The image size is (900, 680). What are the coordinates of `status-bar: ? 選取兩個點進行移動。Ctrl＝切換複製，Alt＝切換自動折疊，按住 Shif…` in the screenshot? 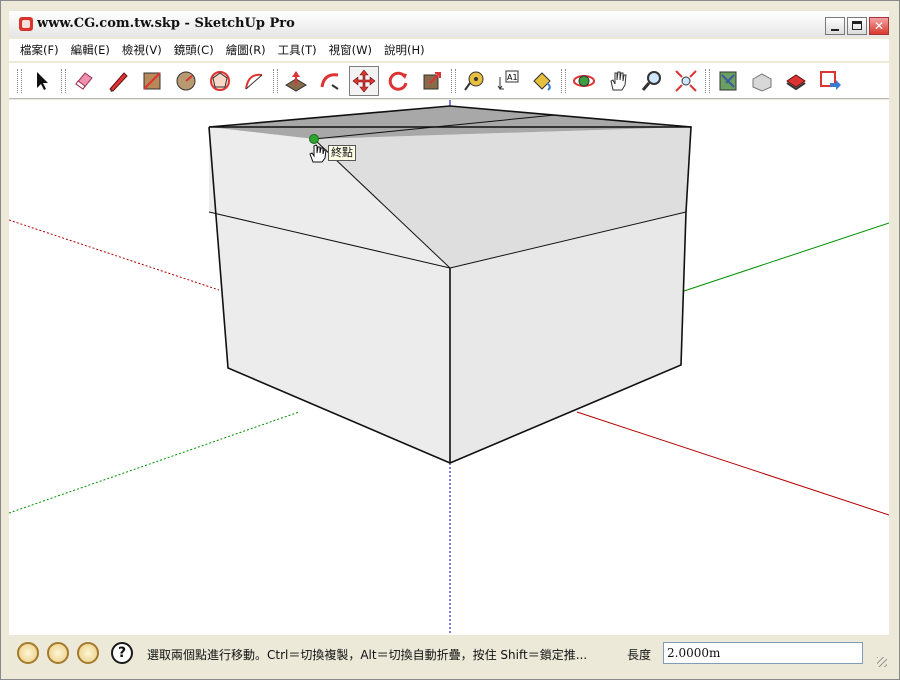 It's located at (449, 654).